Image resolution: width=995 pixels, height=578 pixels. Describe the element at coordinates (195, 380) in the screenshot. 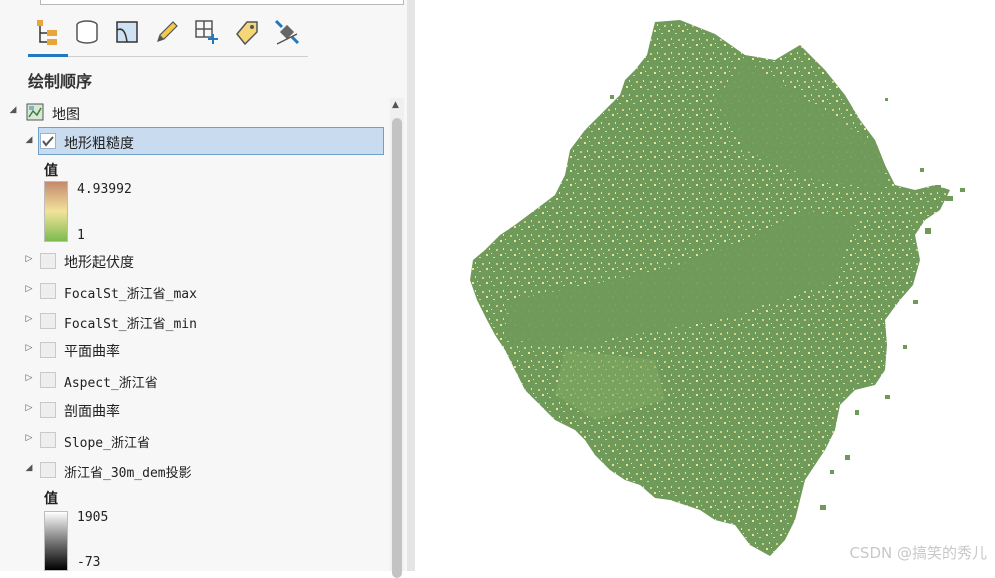

I see `layer-row: ▷ Aspect_浙江省` at that location.